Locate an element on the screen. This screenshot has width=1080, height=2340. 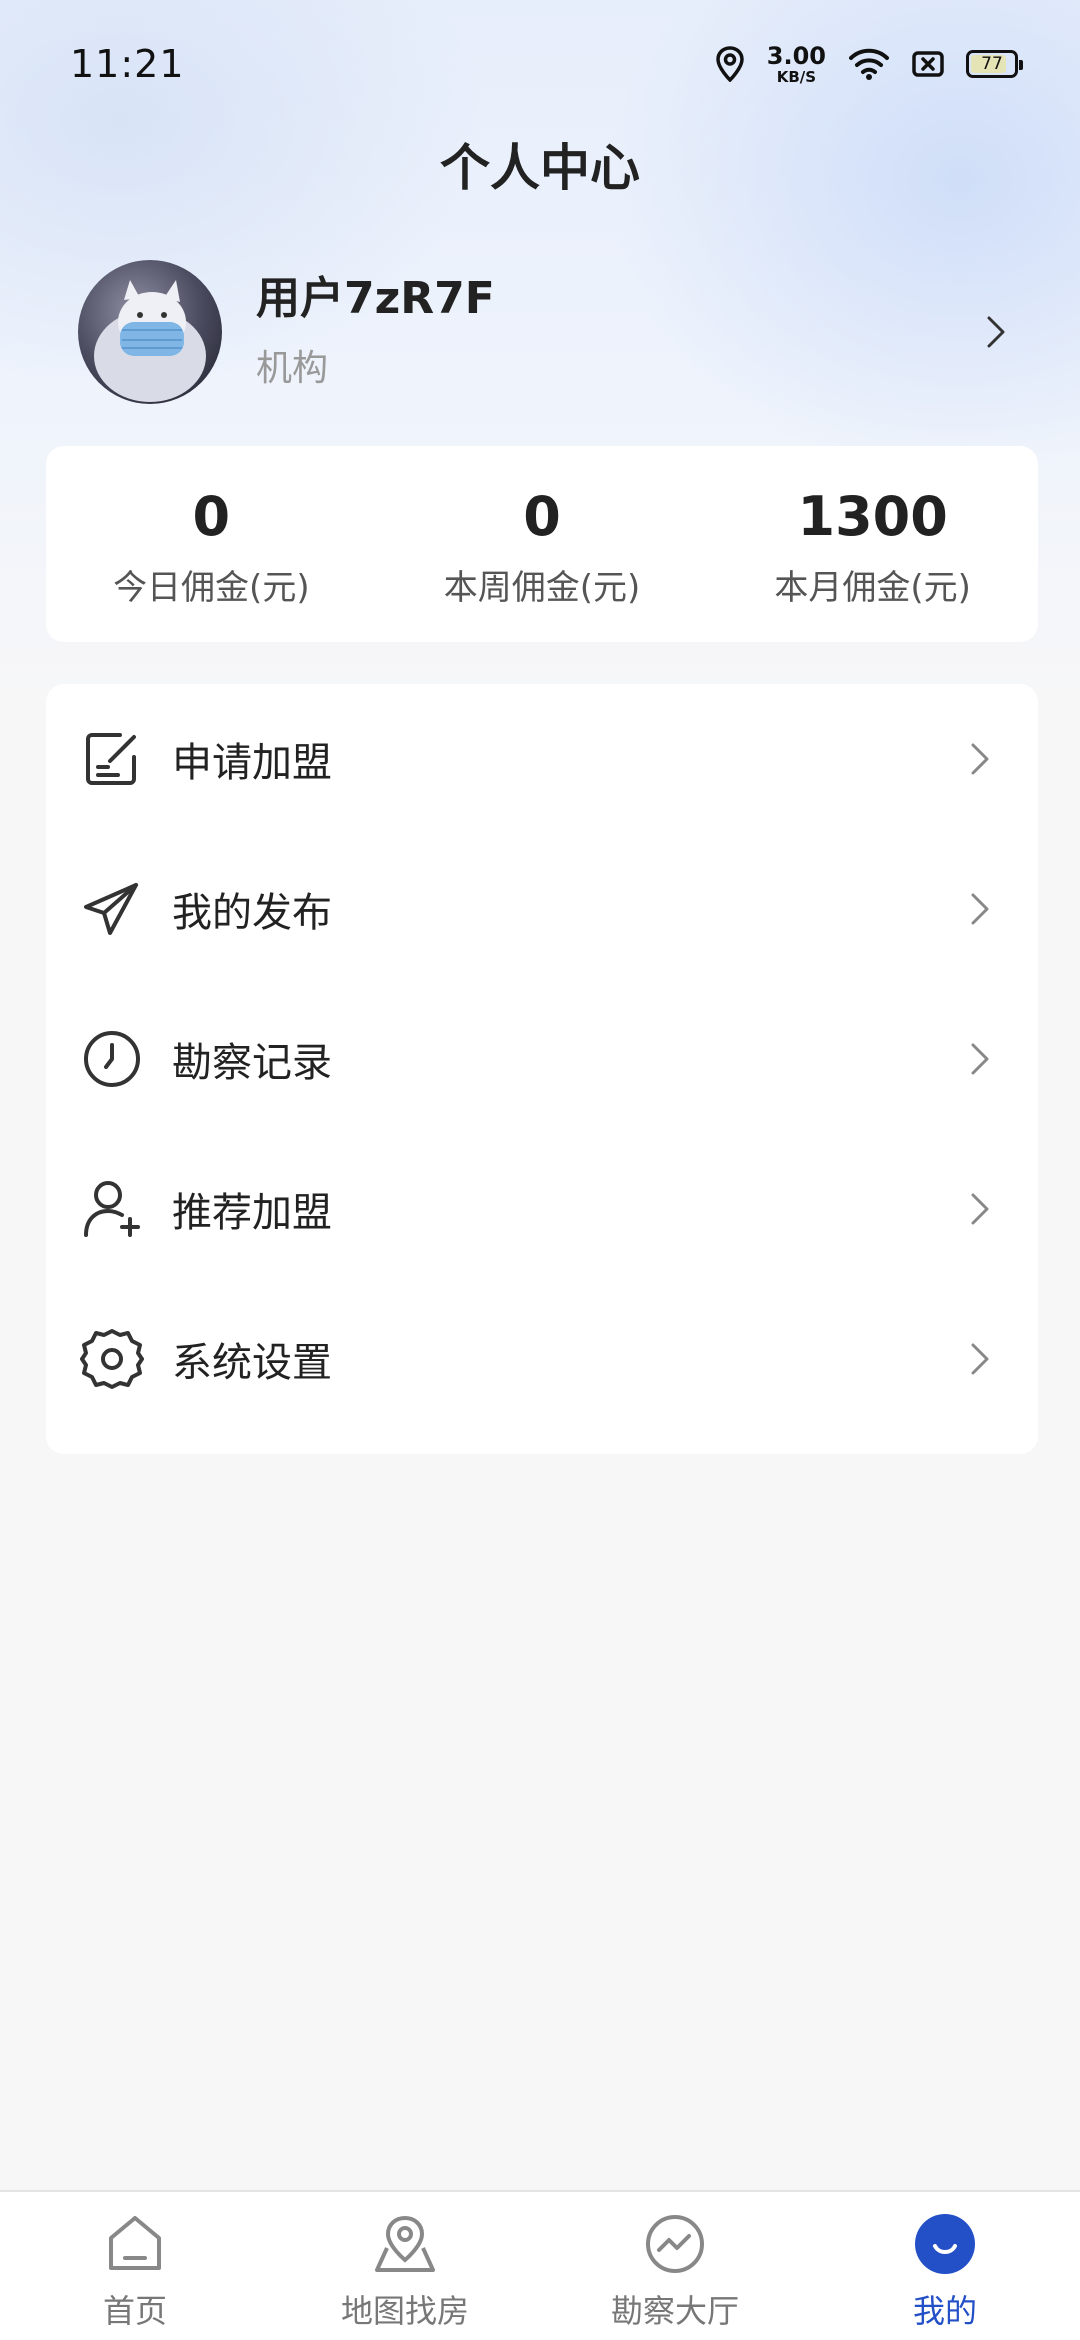
page-title: 个人中心 is located at coordinates (540, 168).